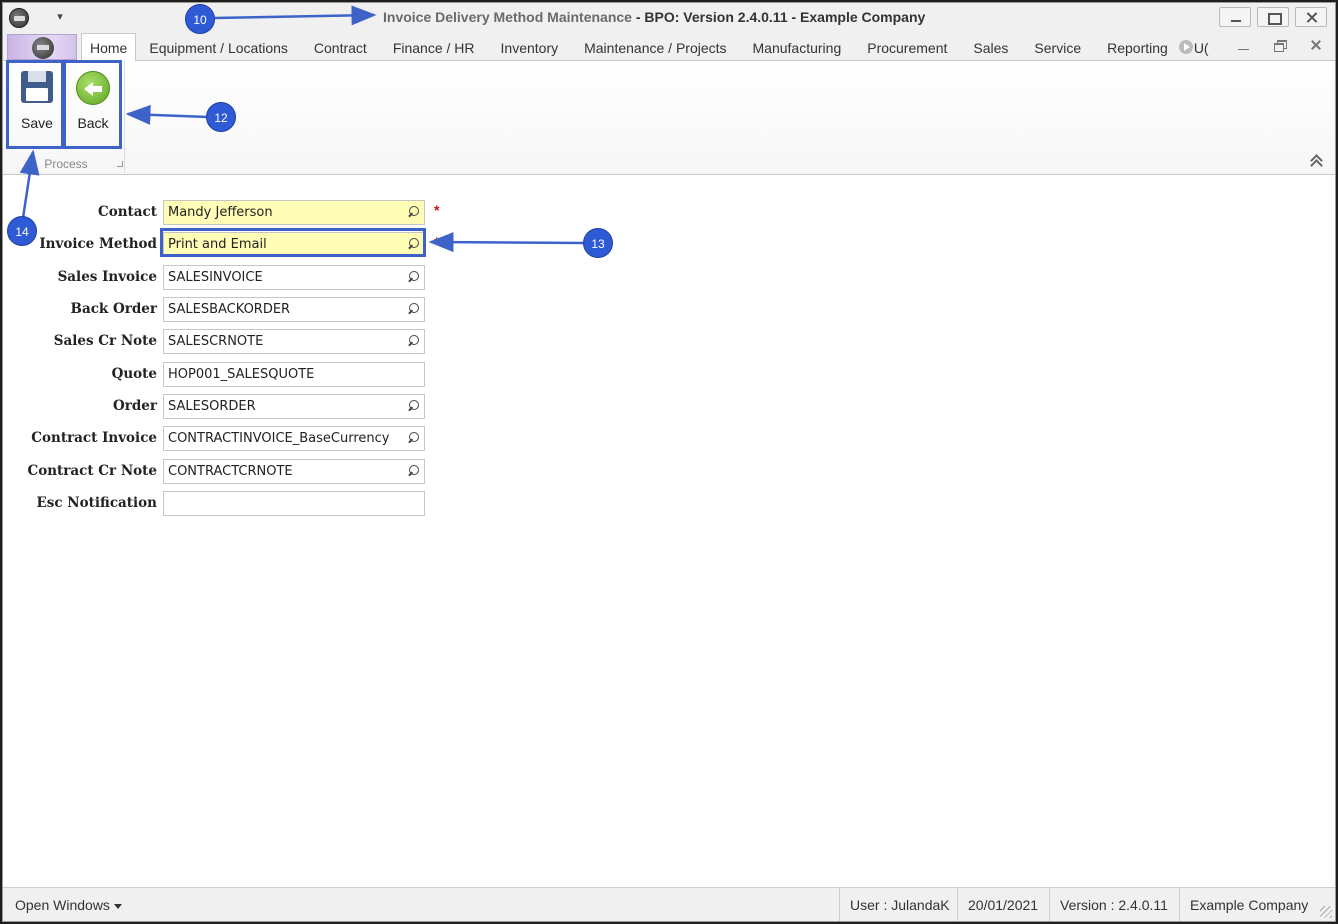  Describe the element at coordinates (279, 438) in the screenshot. I see `contract-invoice-value: CONTRACTINVOICE_BaseCurrency` at that location.